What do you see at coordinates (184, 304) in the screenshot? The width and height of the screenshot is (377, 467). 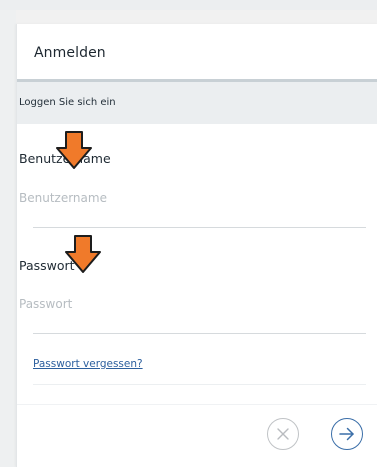 I see `password-input` at bounding box center [184, 304].